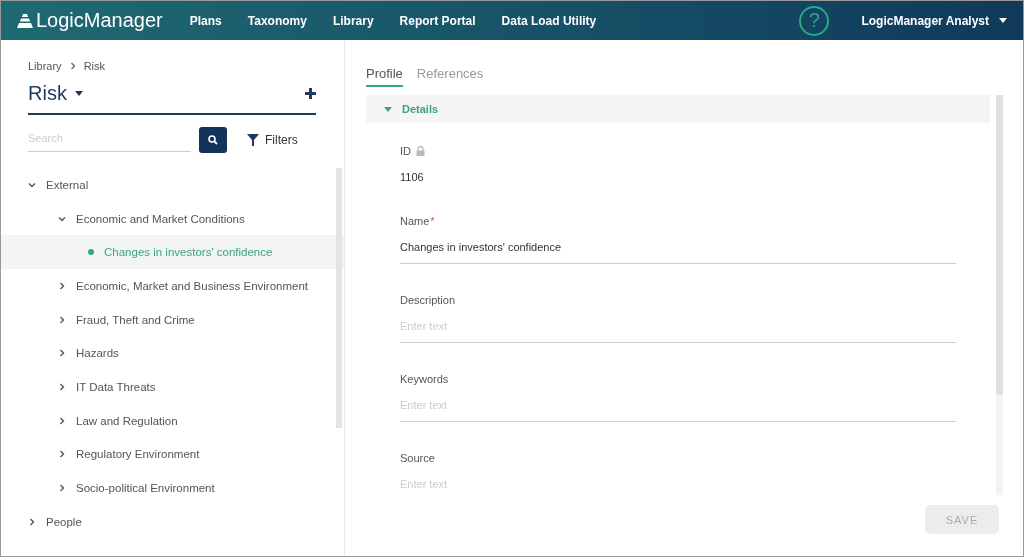 The height and width of the screenshot is (557, 1024). What do you see at coordinates (25, 20) in the screenshot?
I see `pyramid-icon` at bounding box center [25, 20].